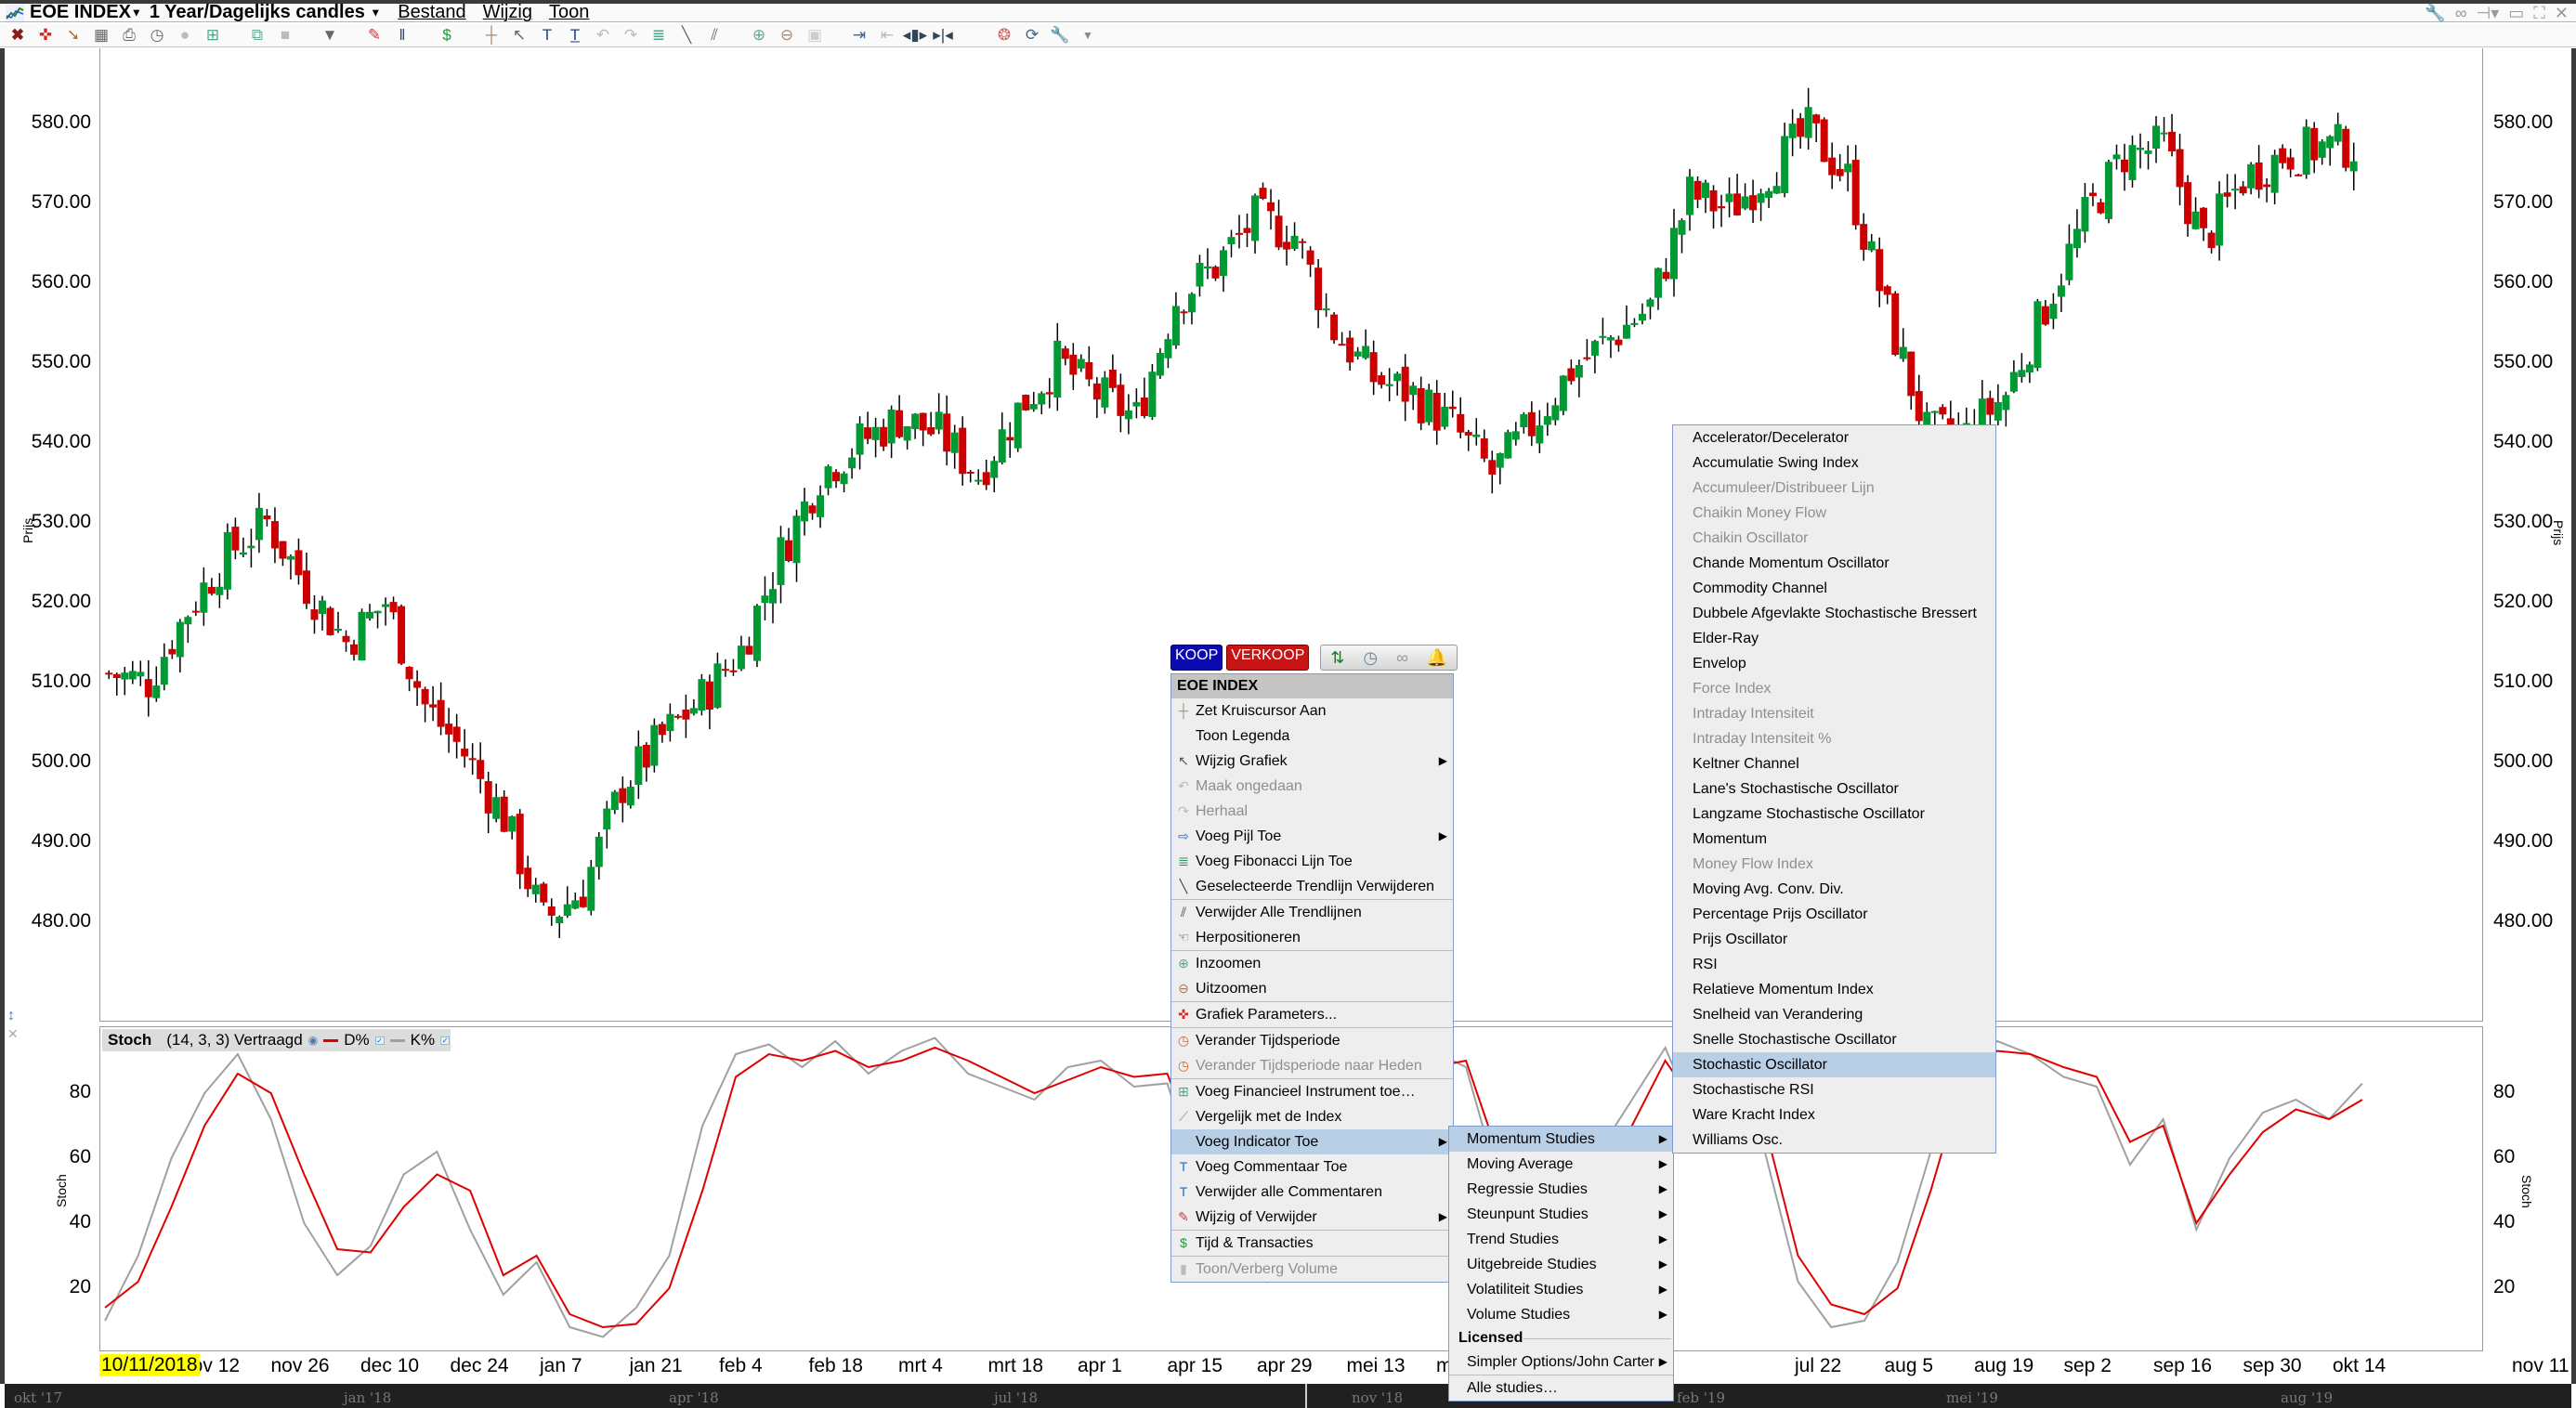 This screenshot has width=2576, height=1408. I want to click on momentum-study-item: Stochastische RSI, so click(1834, 1089).